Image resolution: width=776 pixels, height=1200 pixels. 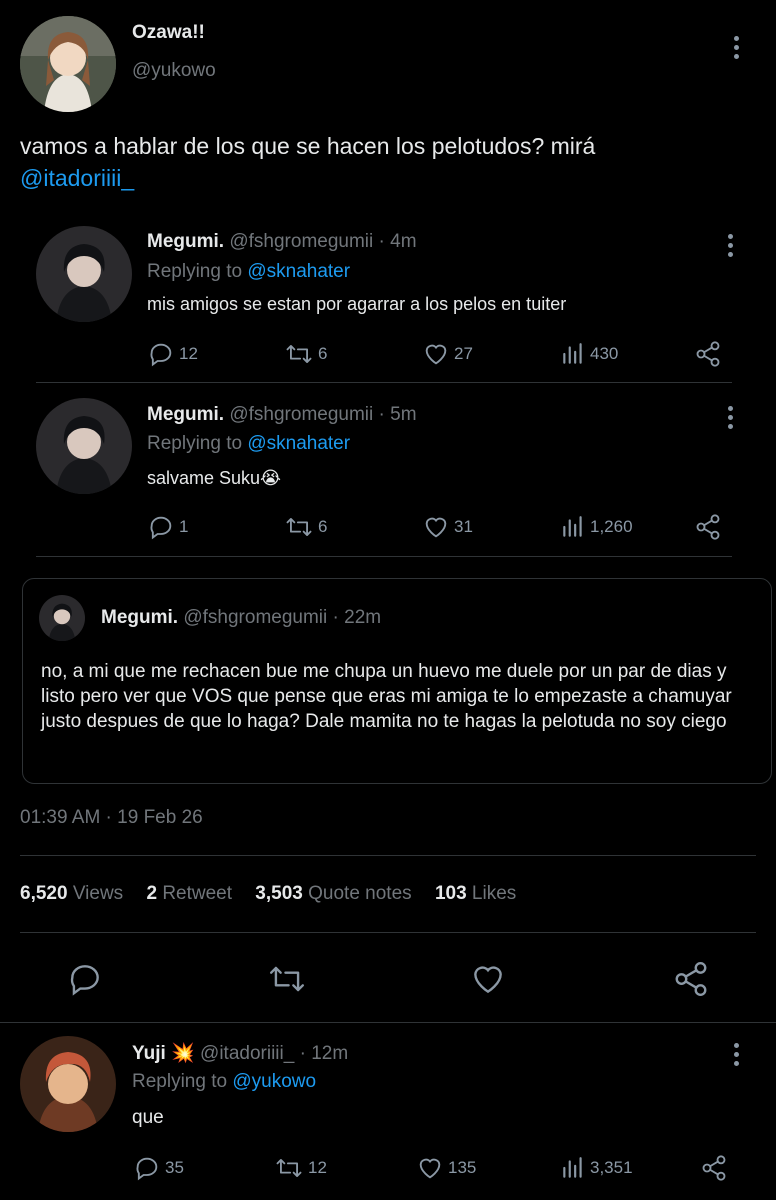 I want to click on likes-stat-count: 103, so click(x=450, y=893).